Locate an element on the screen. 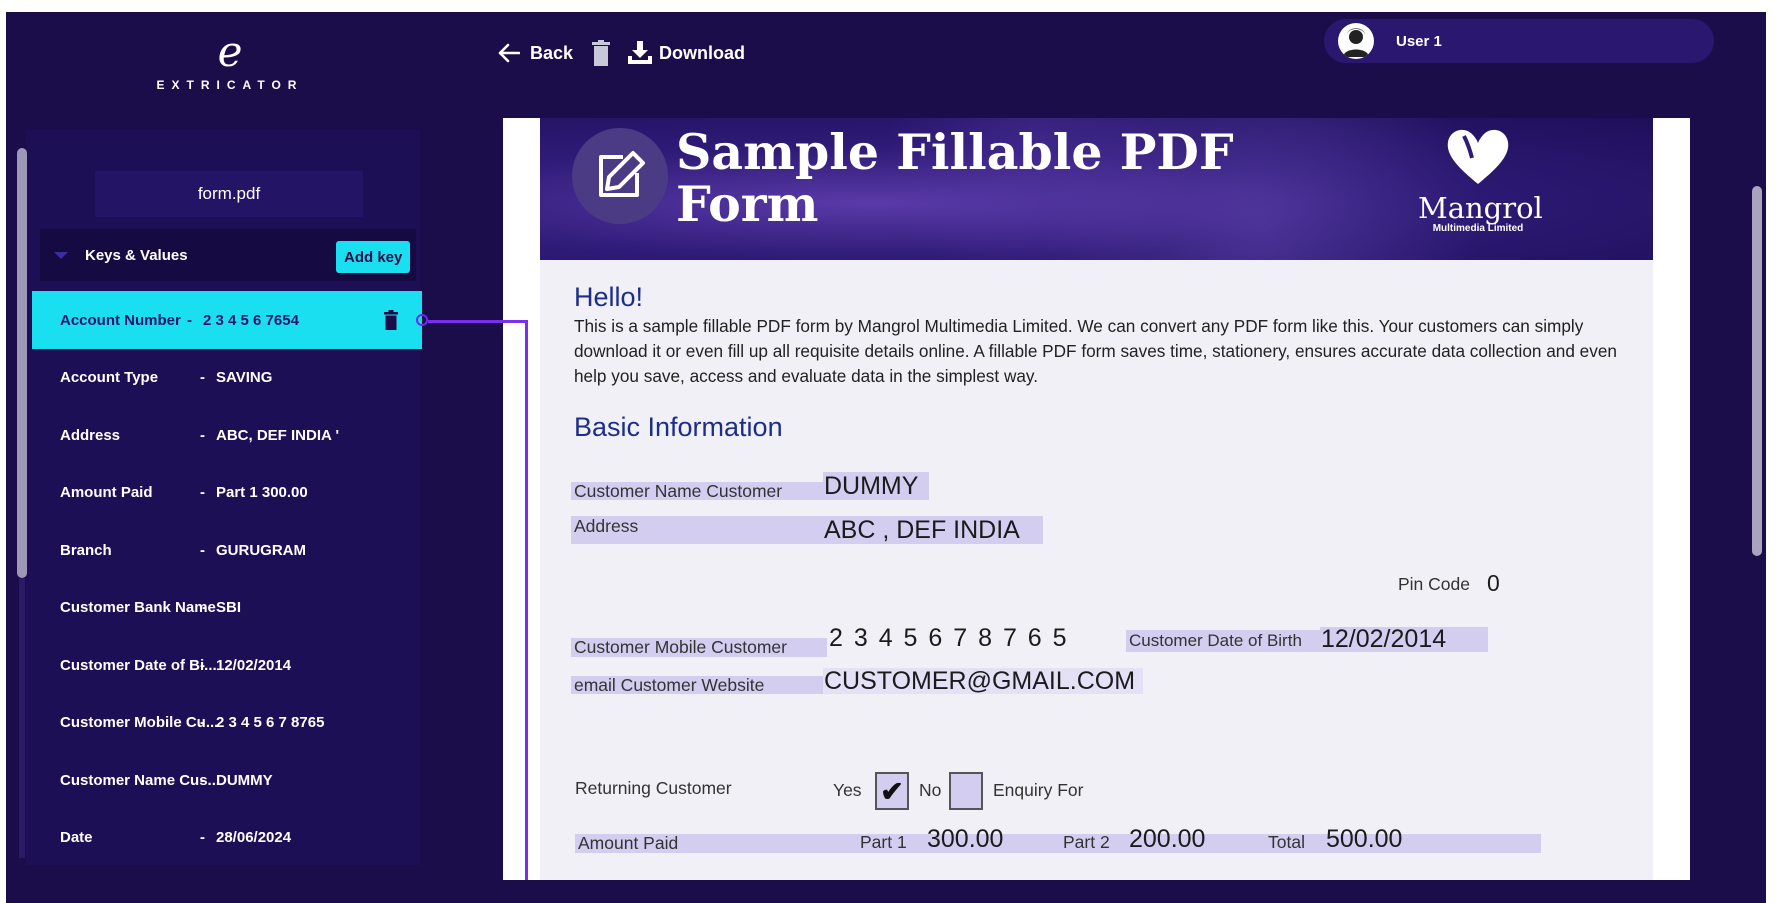 The height and width of the screenshot is (903, 1784). kv-value: DUMMY is located at coordinates (244, 780).